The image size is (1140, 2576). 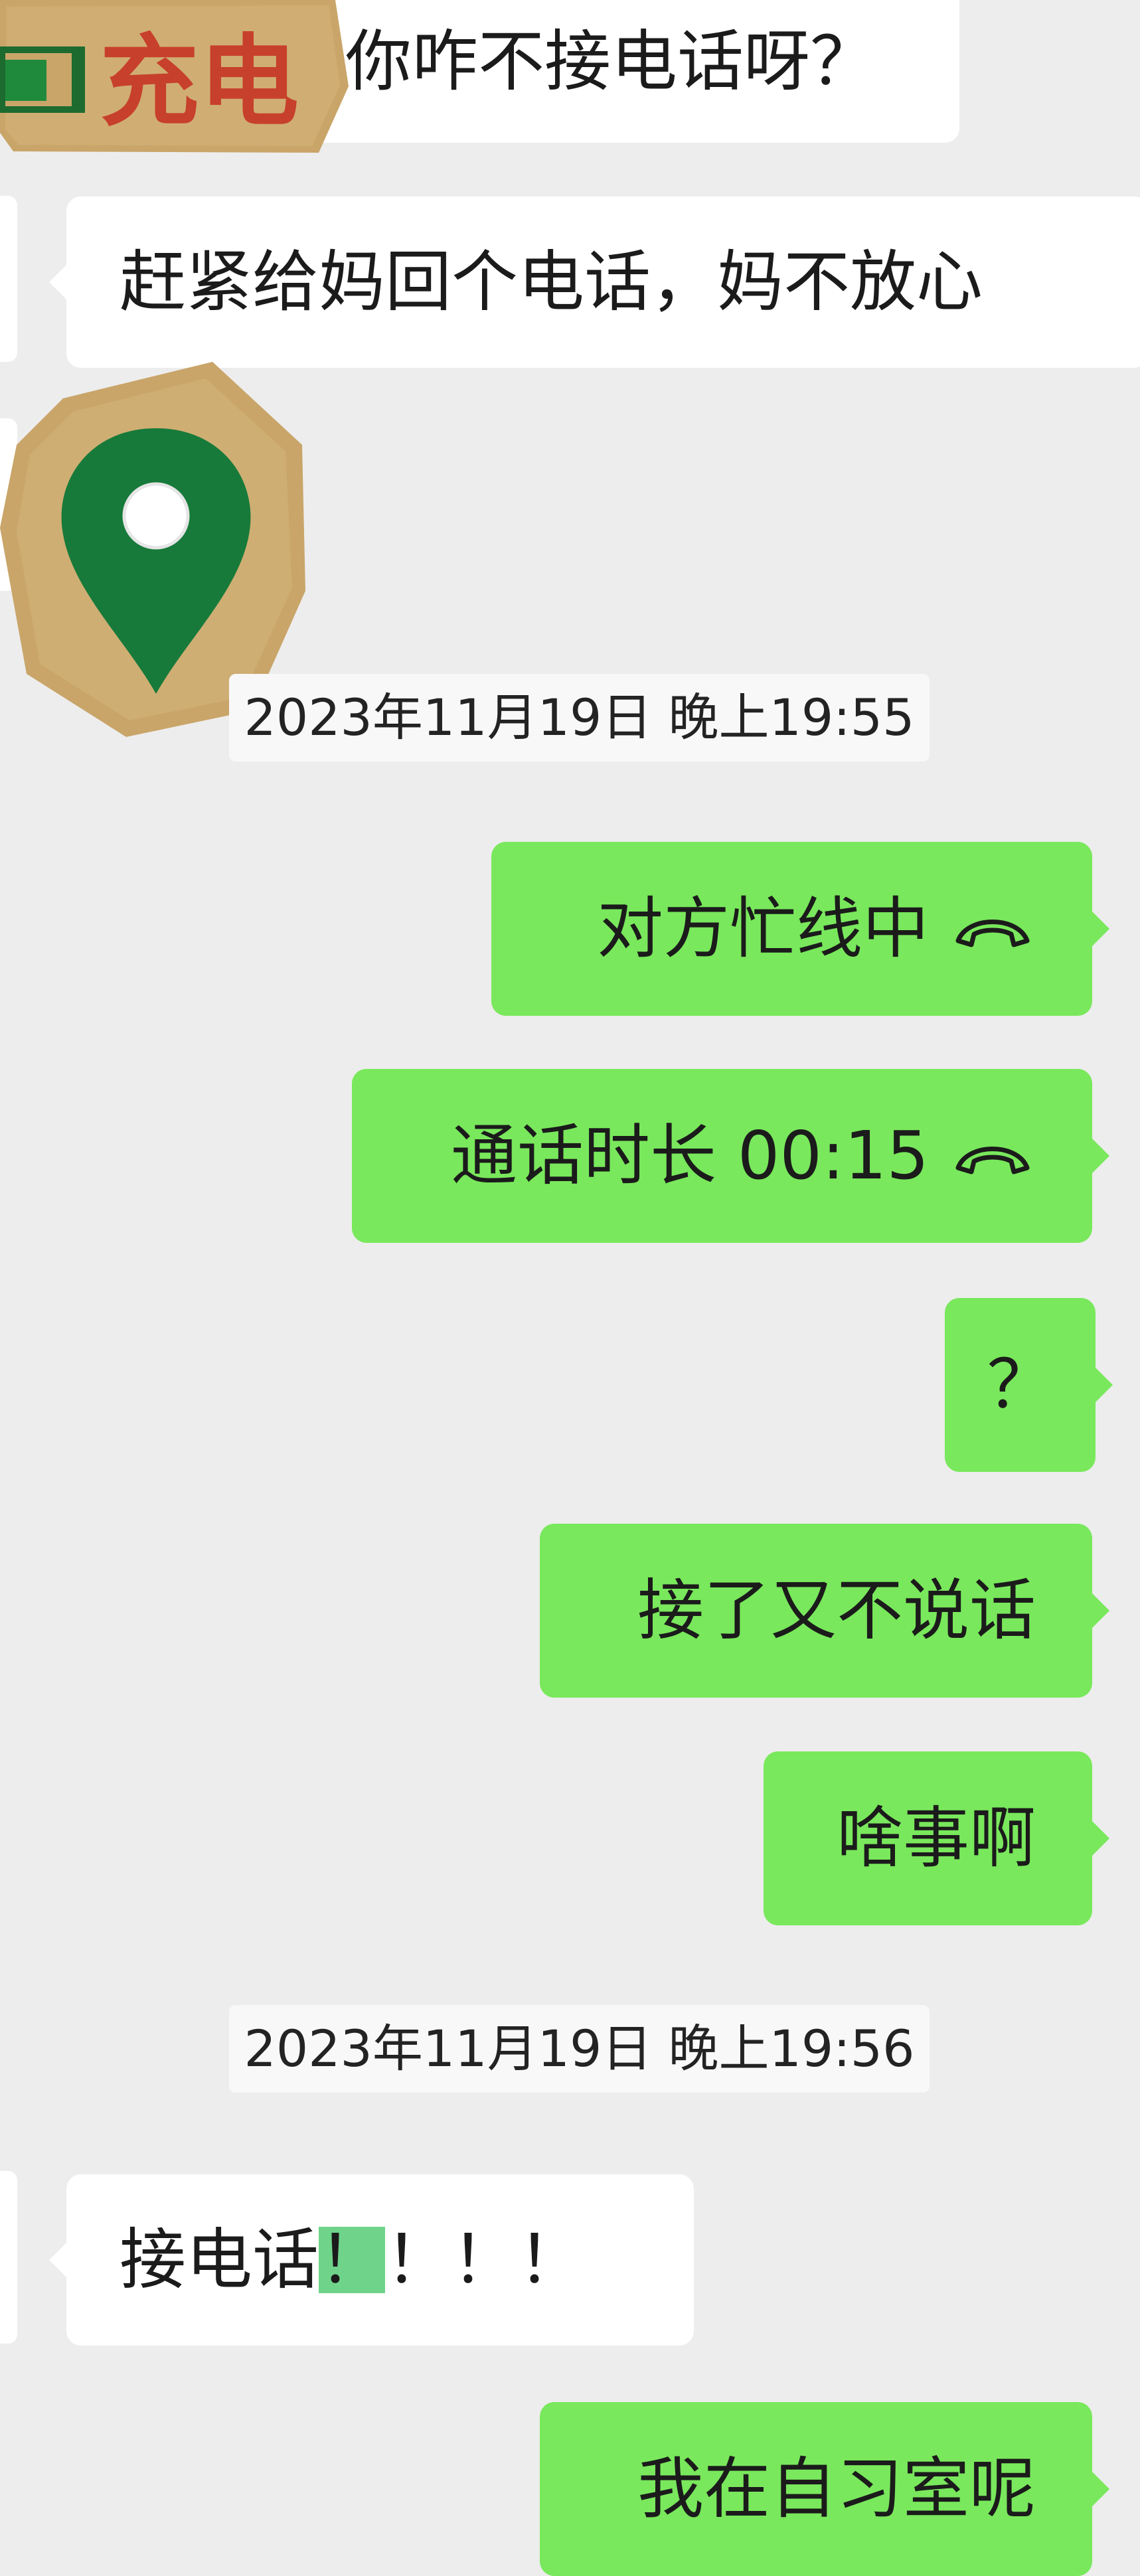 I want to click on sticker-label: 充电, so click(x=199, y=82).